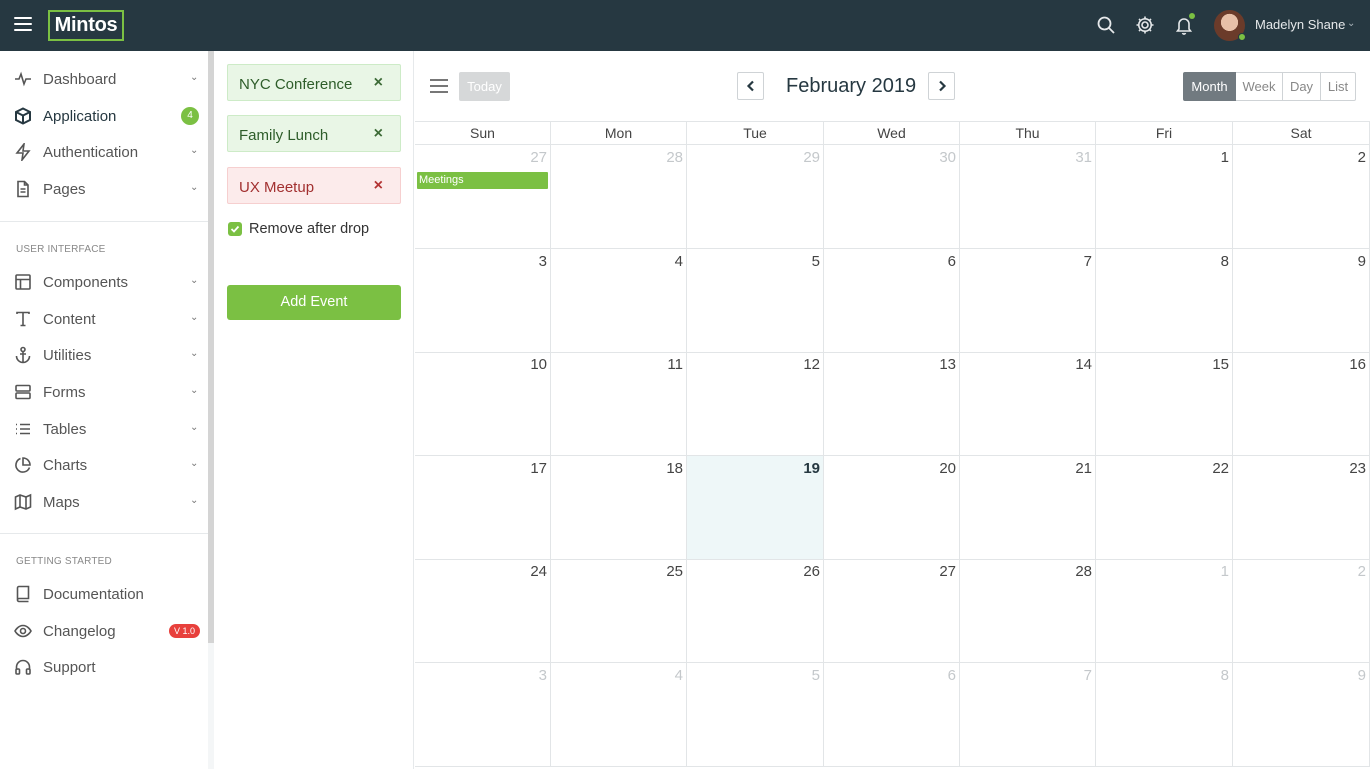 This screenshot has width=1370, height=769. Describe the element at coordinates (1259, 86) in the screenshot. I see `view-week-button: Week` at that location.